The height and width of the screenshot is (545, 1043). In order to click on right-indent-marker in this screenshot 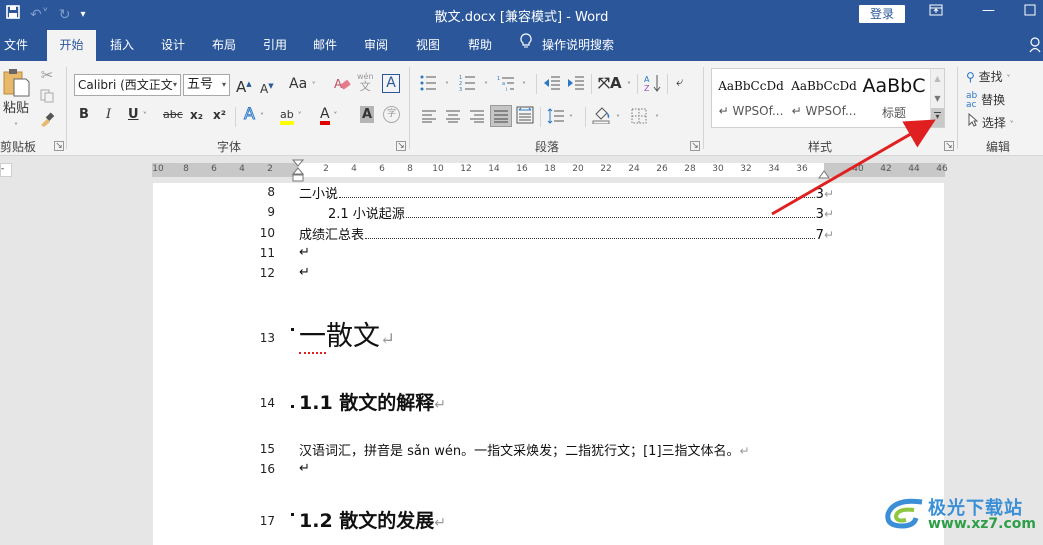, I will do `click(824, 175)`.